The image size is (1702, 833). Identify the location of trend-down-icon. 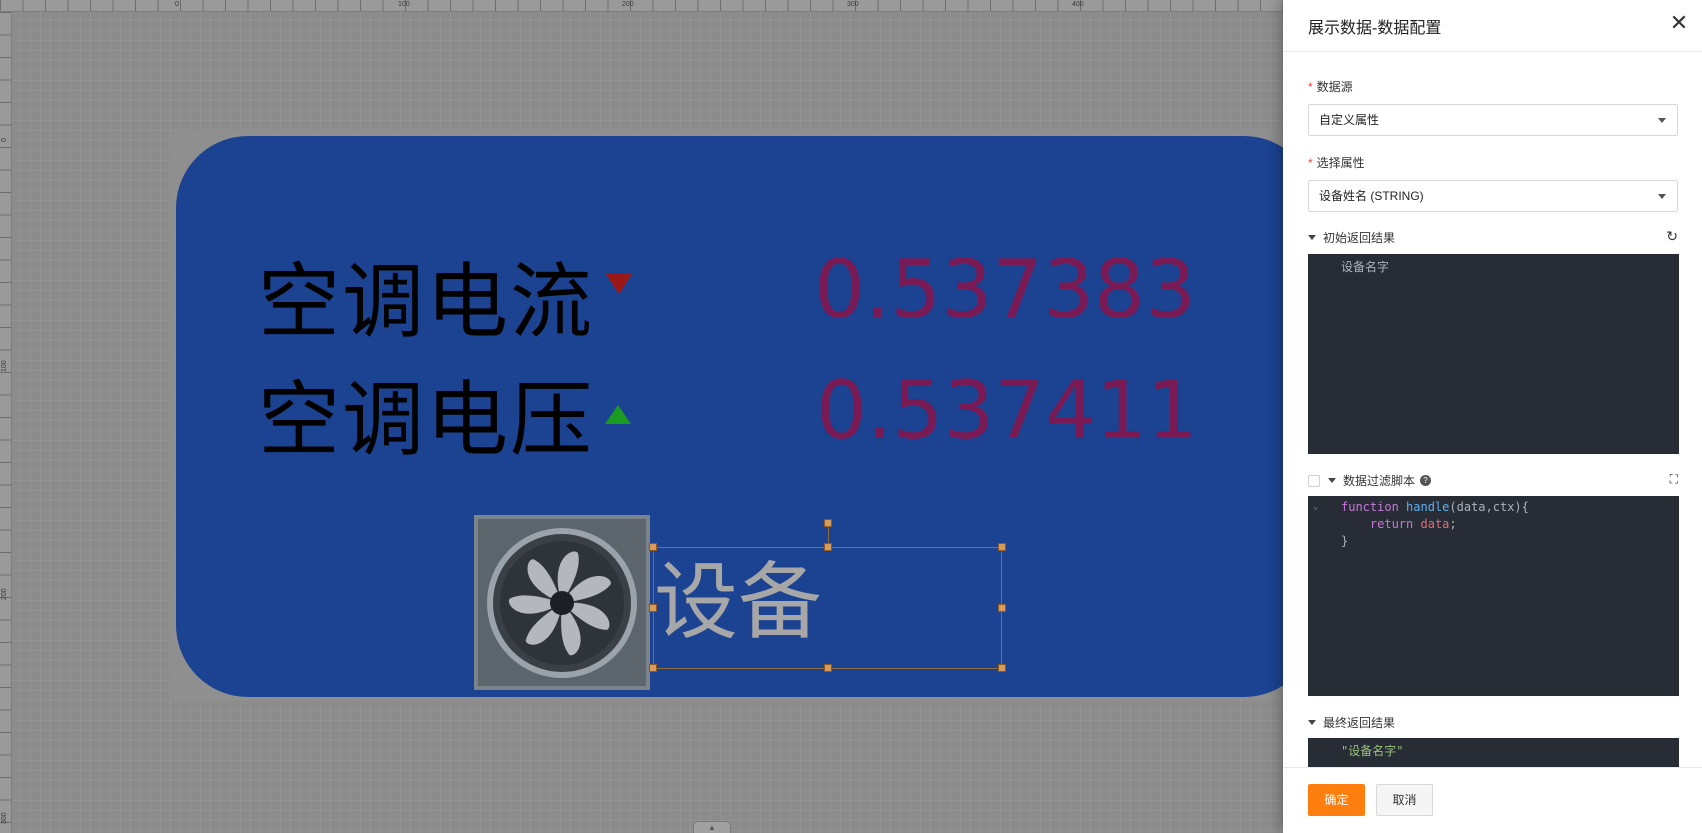
(619, 284).